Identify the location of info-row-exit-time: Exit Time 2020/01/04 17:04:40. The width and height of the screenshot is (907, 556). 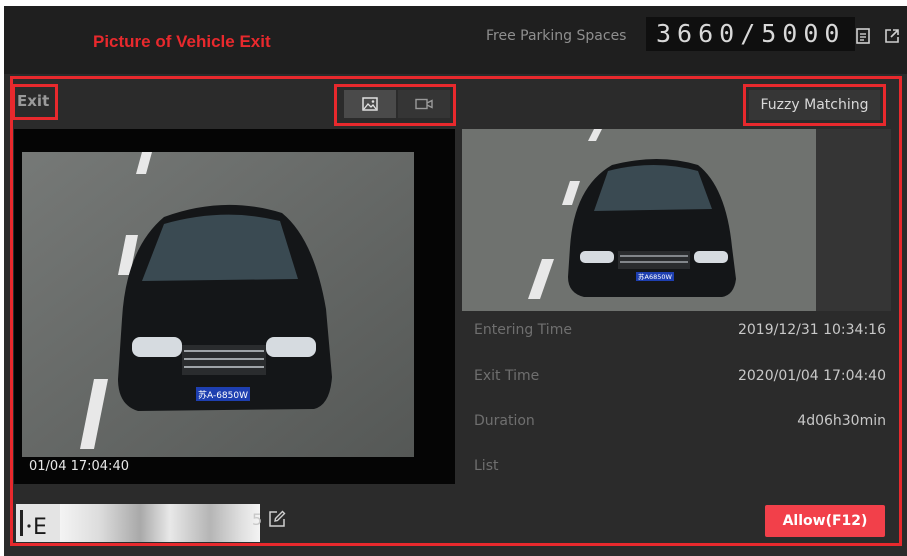
(680, 378).